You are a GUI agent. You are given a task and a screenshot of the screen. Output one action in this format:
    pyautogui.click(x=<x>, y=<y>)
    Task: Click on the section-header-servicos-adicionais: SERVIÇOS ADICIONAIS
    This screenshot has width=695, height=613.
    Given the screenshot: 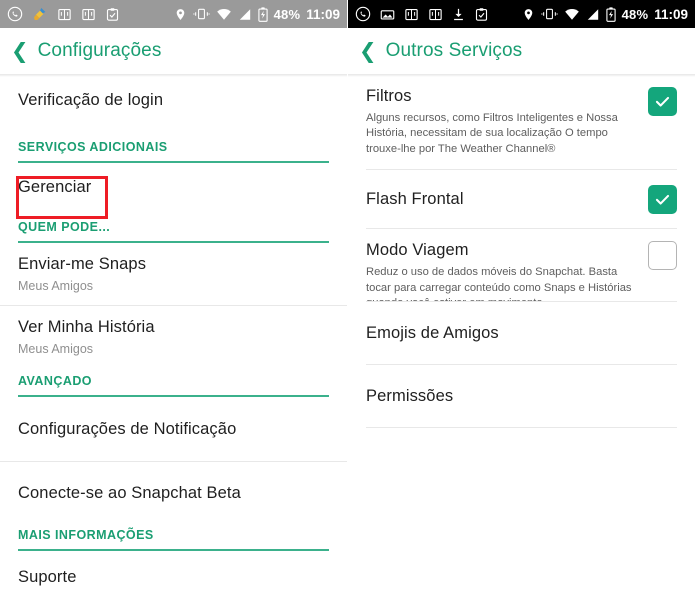 What is the action you would take?
    pyautogui.click(x=173, y=144)
    